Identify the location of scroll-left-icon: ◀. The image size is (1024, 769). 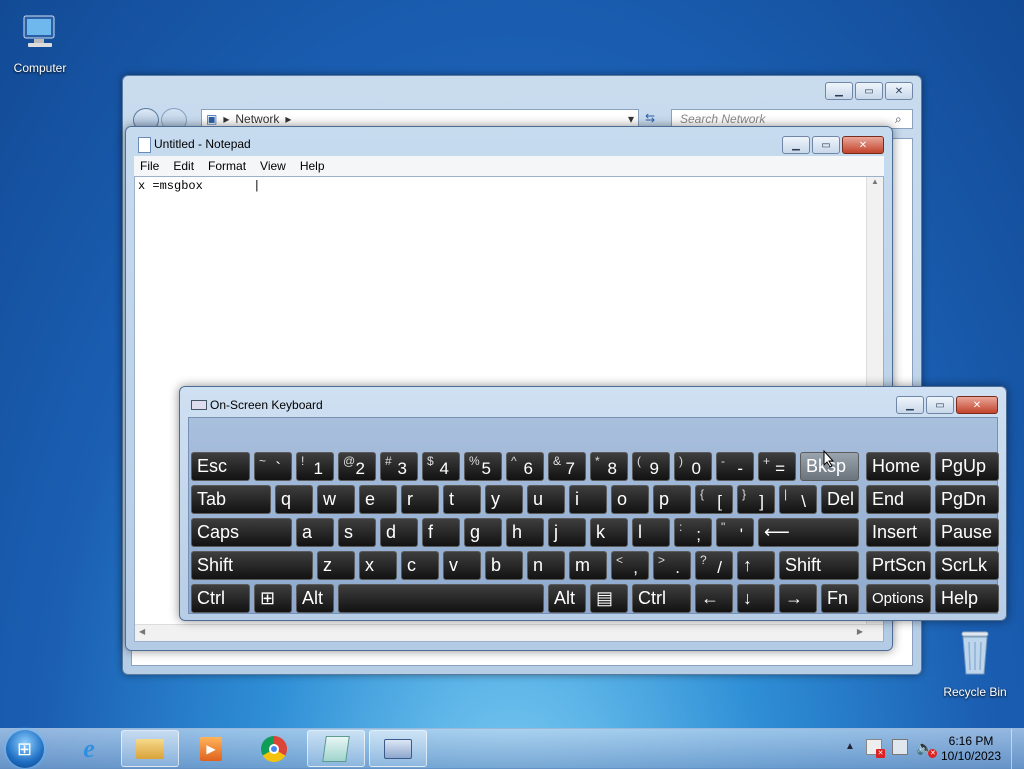
(142, 631).